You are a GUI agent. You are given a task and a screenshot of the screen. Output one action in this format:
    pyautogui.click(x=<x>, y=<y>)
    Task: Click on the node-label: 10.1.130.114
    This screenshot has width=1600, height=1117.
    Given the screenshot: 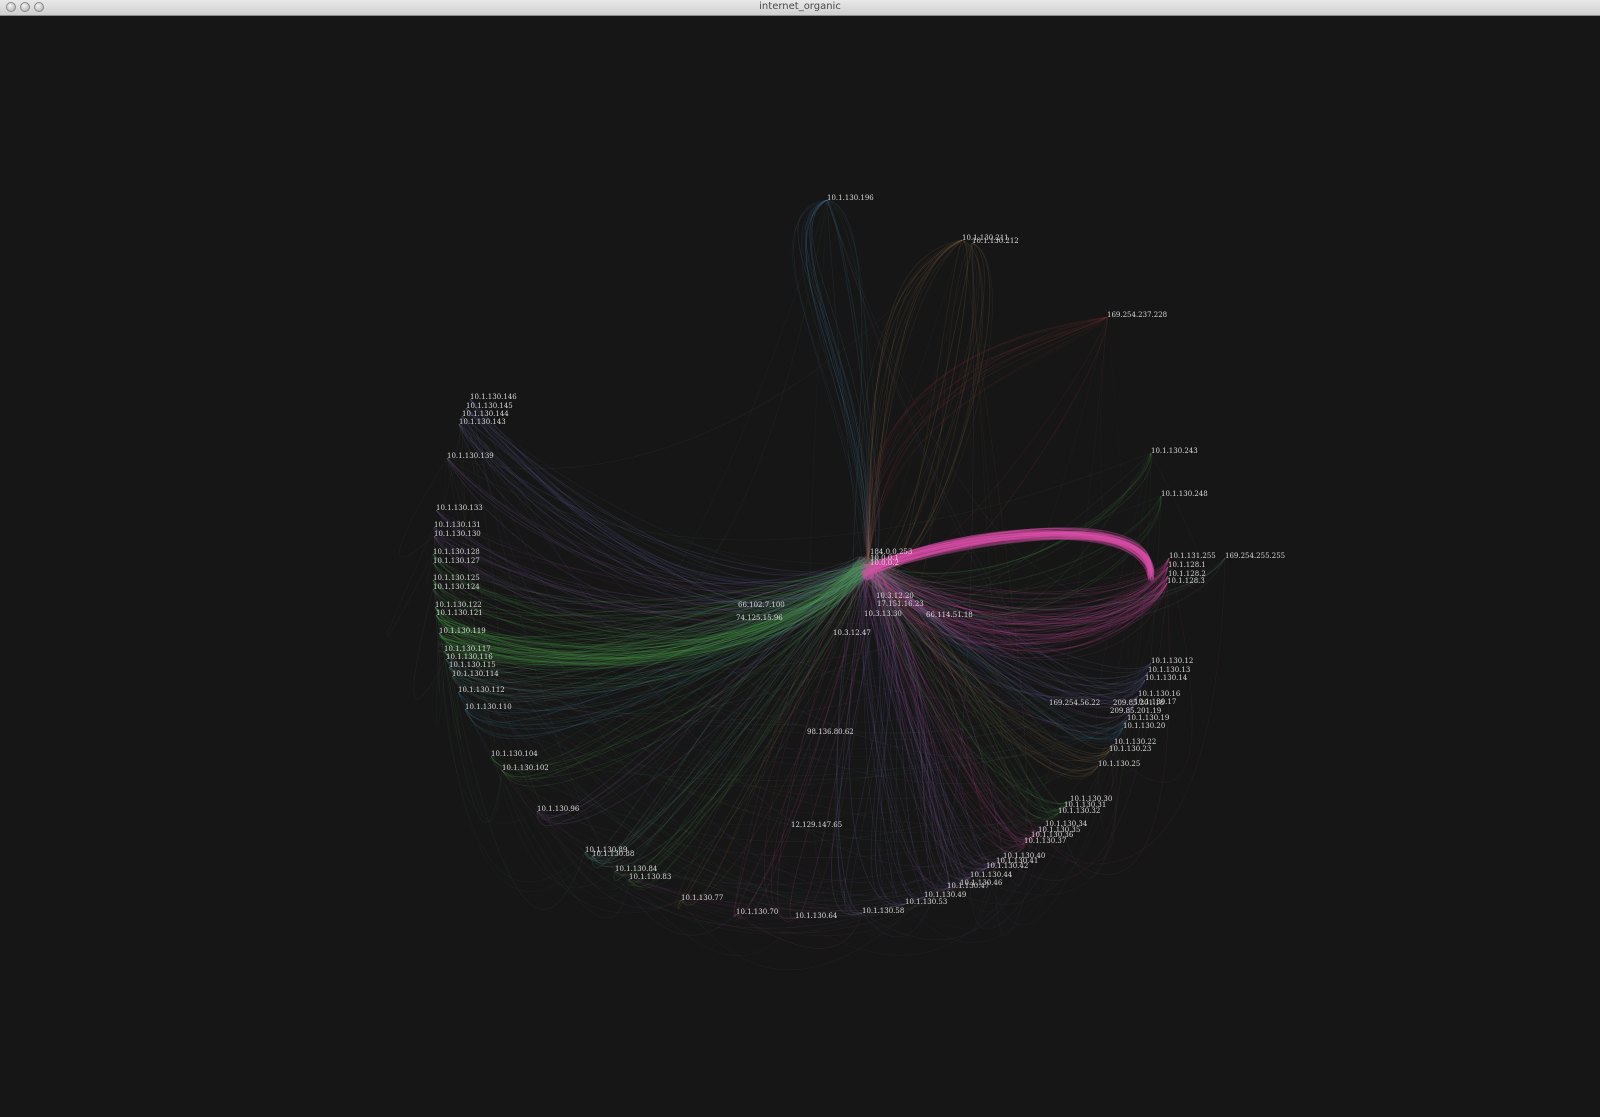 What is the action you would take?
    pyautogui.click(x=475, y=674)
    